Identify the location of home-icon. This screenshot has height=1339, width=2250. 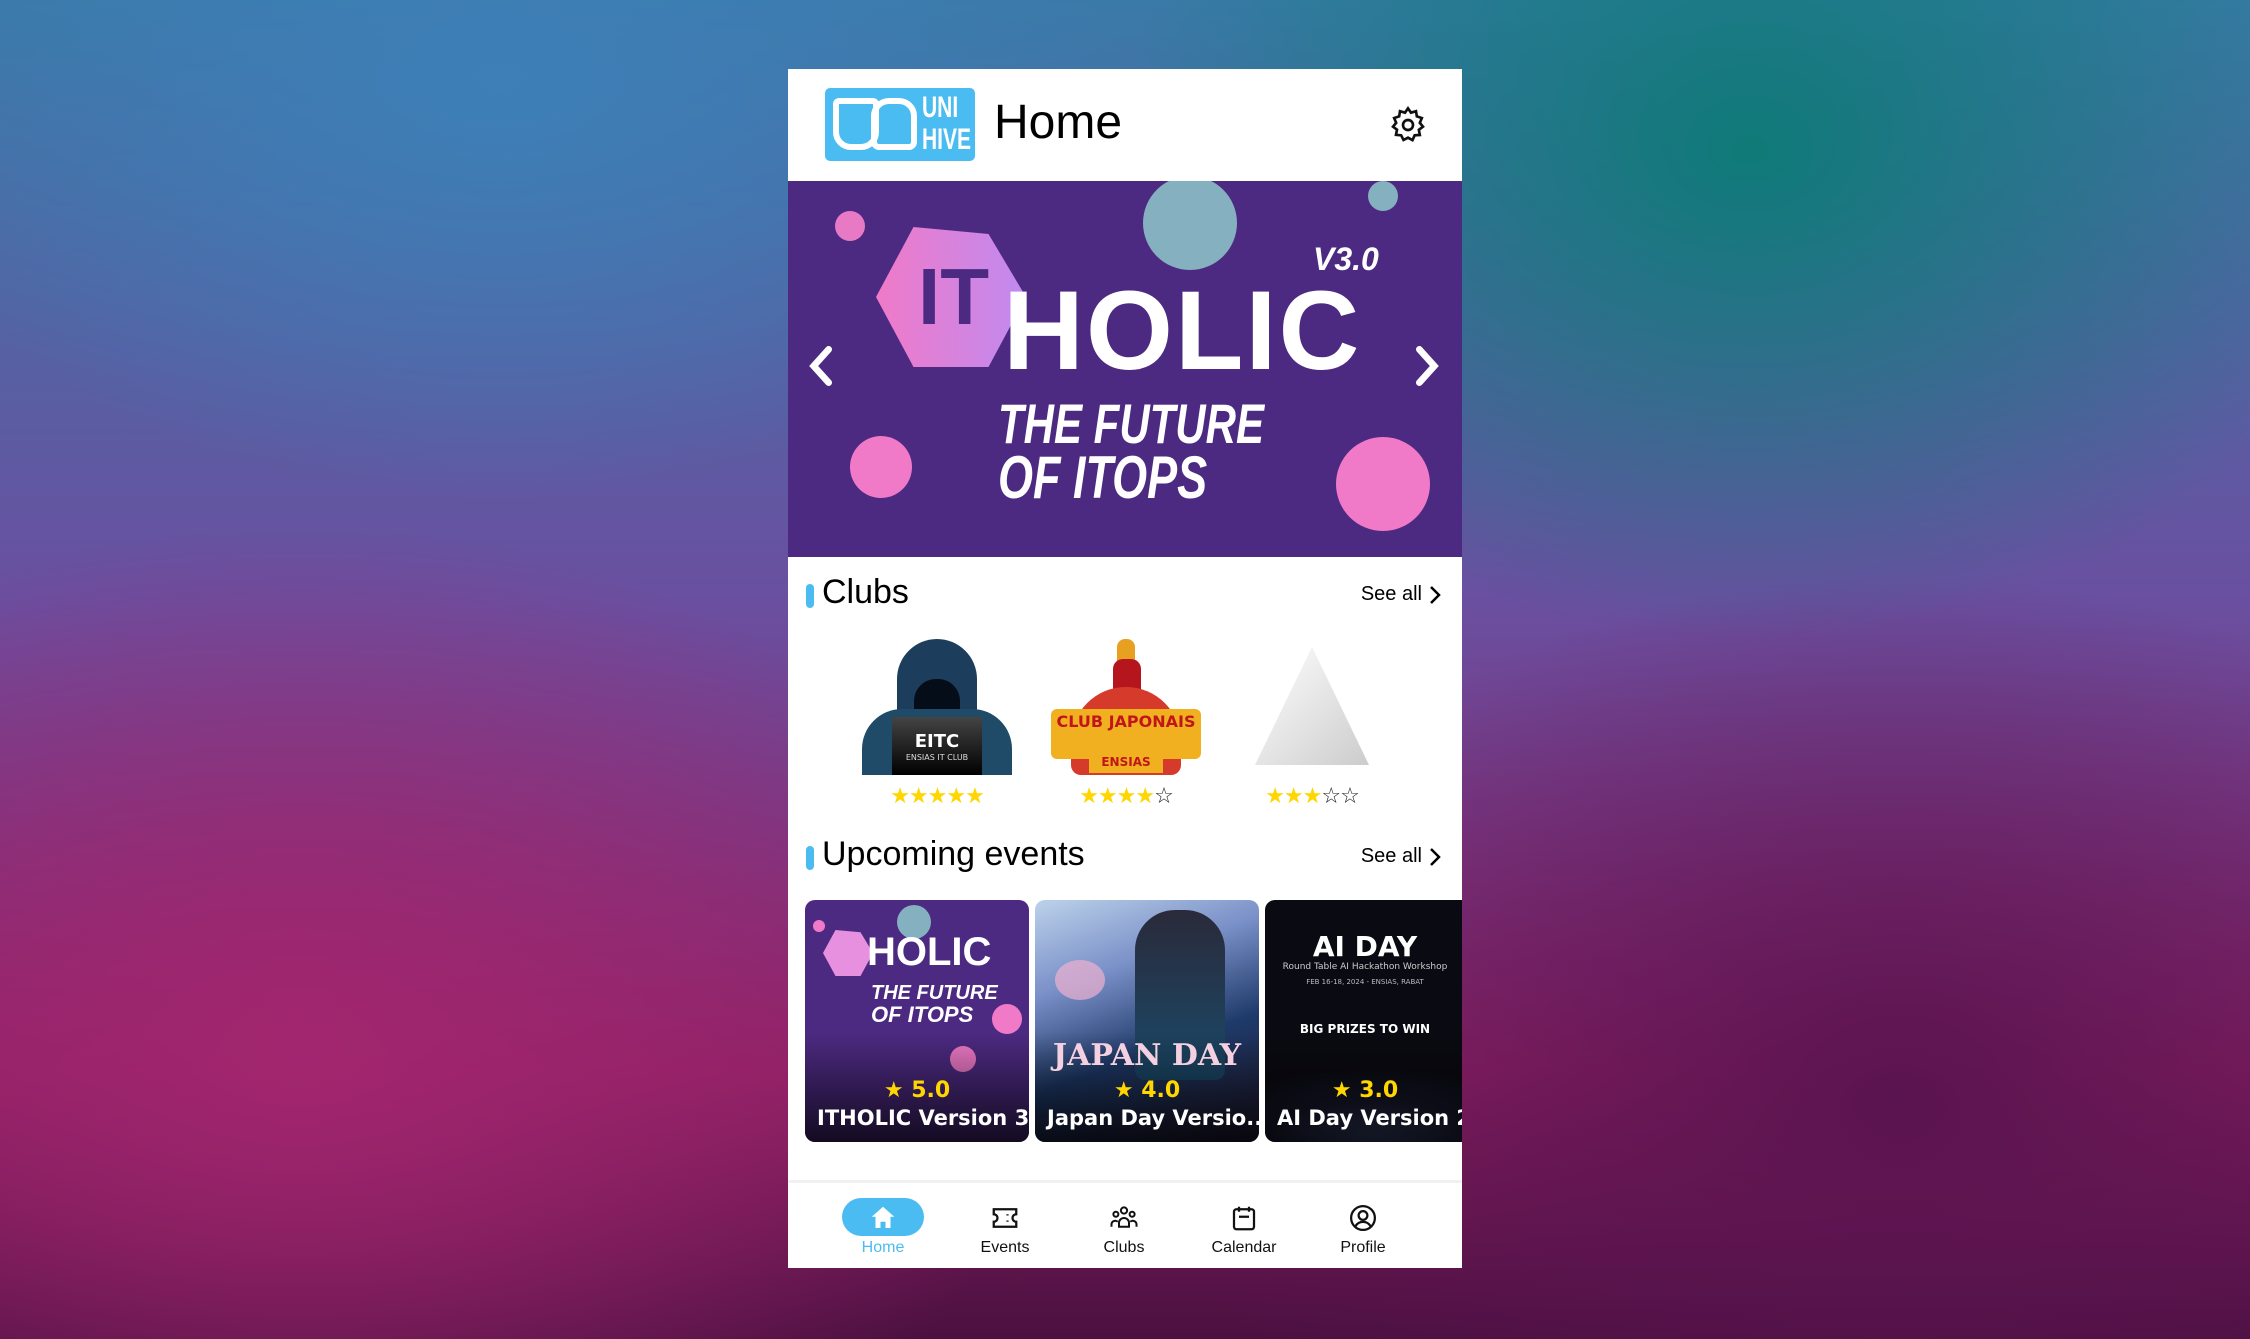
(883, 1217).